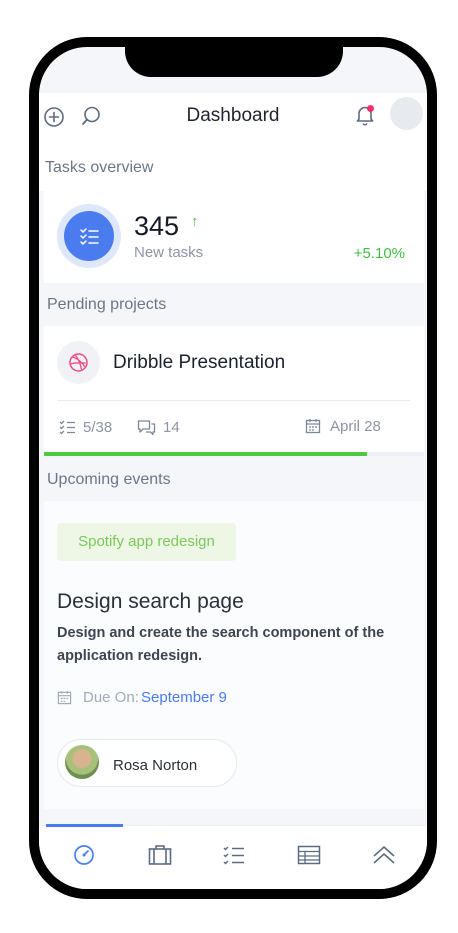 The height and width of the screenshot is (933, 458). What do you see at coordinates (155, 765) in the screenshot?
I see `assignee-name: Rosa Norton` at bounding box center [155, 765].